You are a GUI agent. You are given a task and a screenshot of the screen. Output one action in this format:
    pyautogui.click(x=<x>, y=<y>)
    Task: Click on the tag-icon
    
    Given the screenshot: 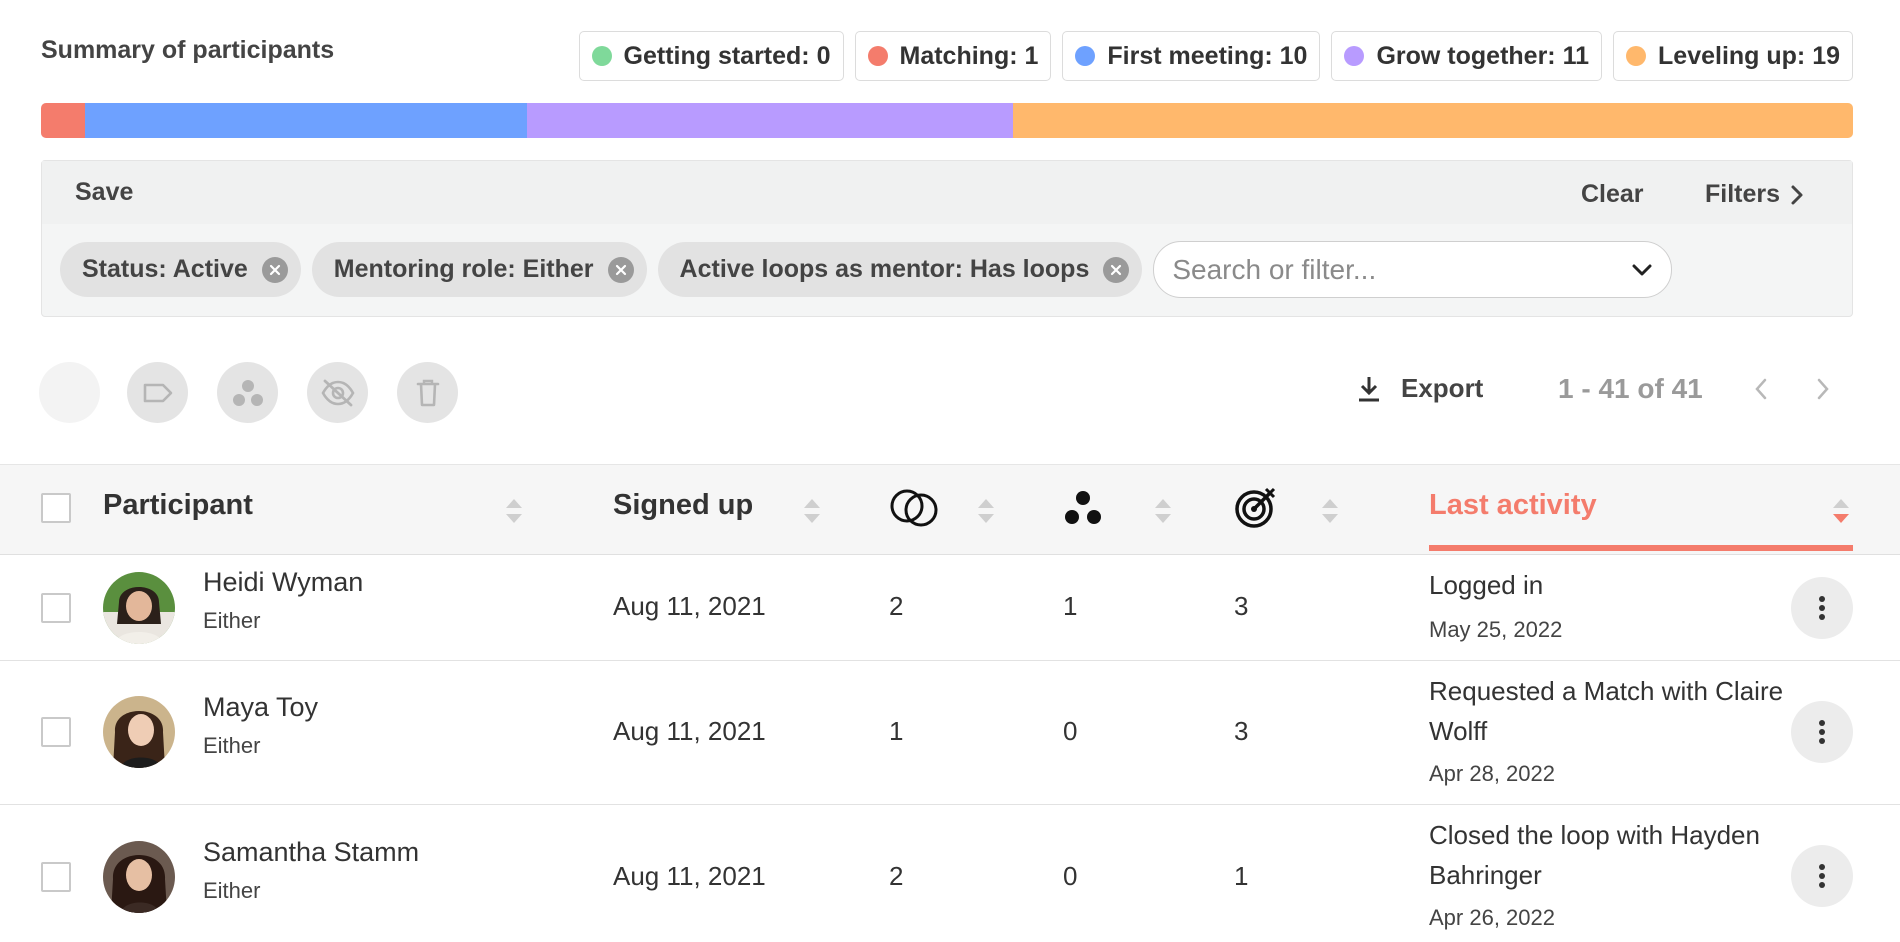 What is the action you would take?
    pyautogui.click(x=157, y=392)
    